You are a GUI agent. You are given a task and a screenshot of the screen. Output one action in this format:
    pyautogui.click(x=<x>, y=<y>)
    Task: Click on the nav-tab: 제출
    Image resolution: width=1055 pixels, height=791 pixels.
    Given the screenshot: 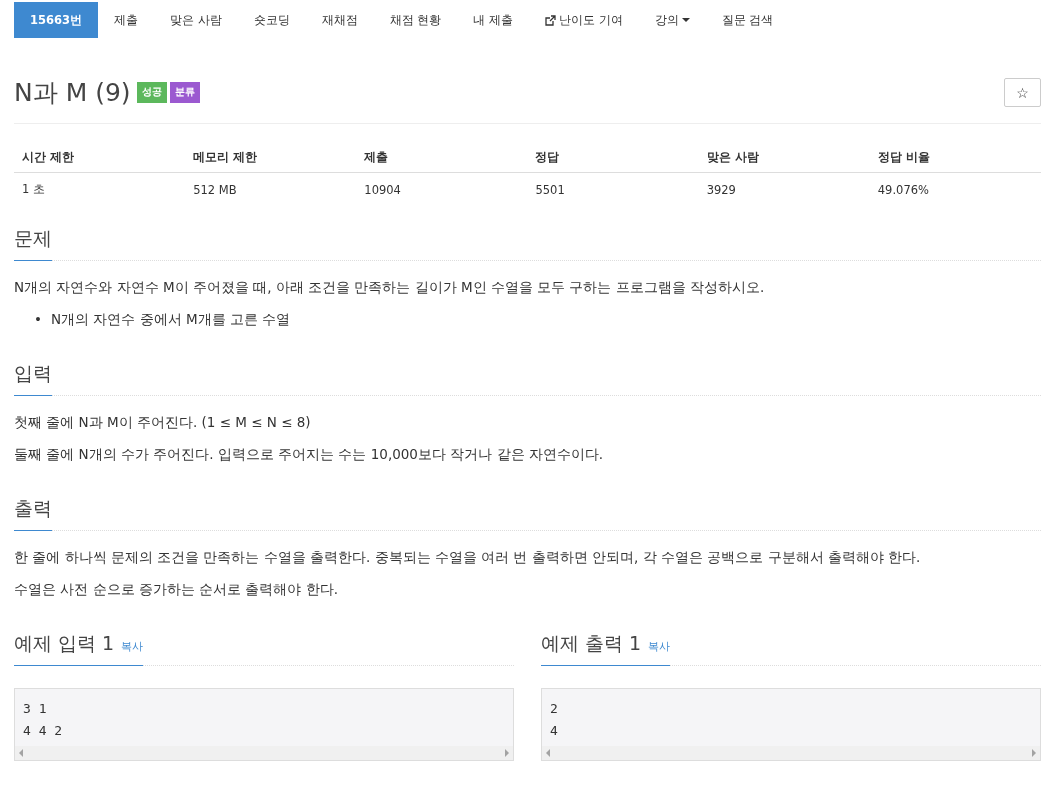 What is the action you would take?
    pyautogui.click(x=126, y=20)
    